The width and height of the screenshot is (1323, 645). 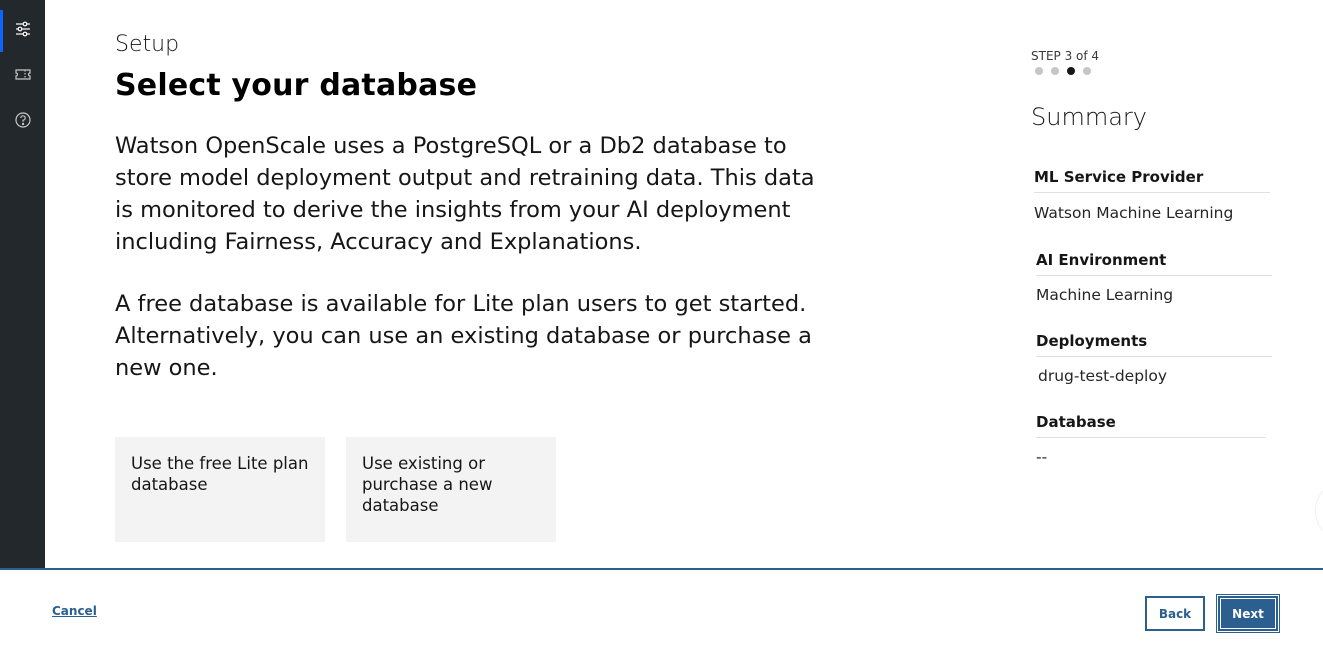 I want to click on sidebar-item-tickets, so click(x=22, y=76).